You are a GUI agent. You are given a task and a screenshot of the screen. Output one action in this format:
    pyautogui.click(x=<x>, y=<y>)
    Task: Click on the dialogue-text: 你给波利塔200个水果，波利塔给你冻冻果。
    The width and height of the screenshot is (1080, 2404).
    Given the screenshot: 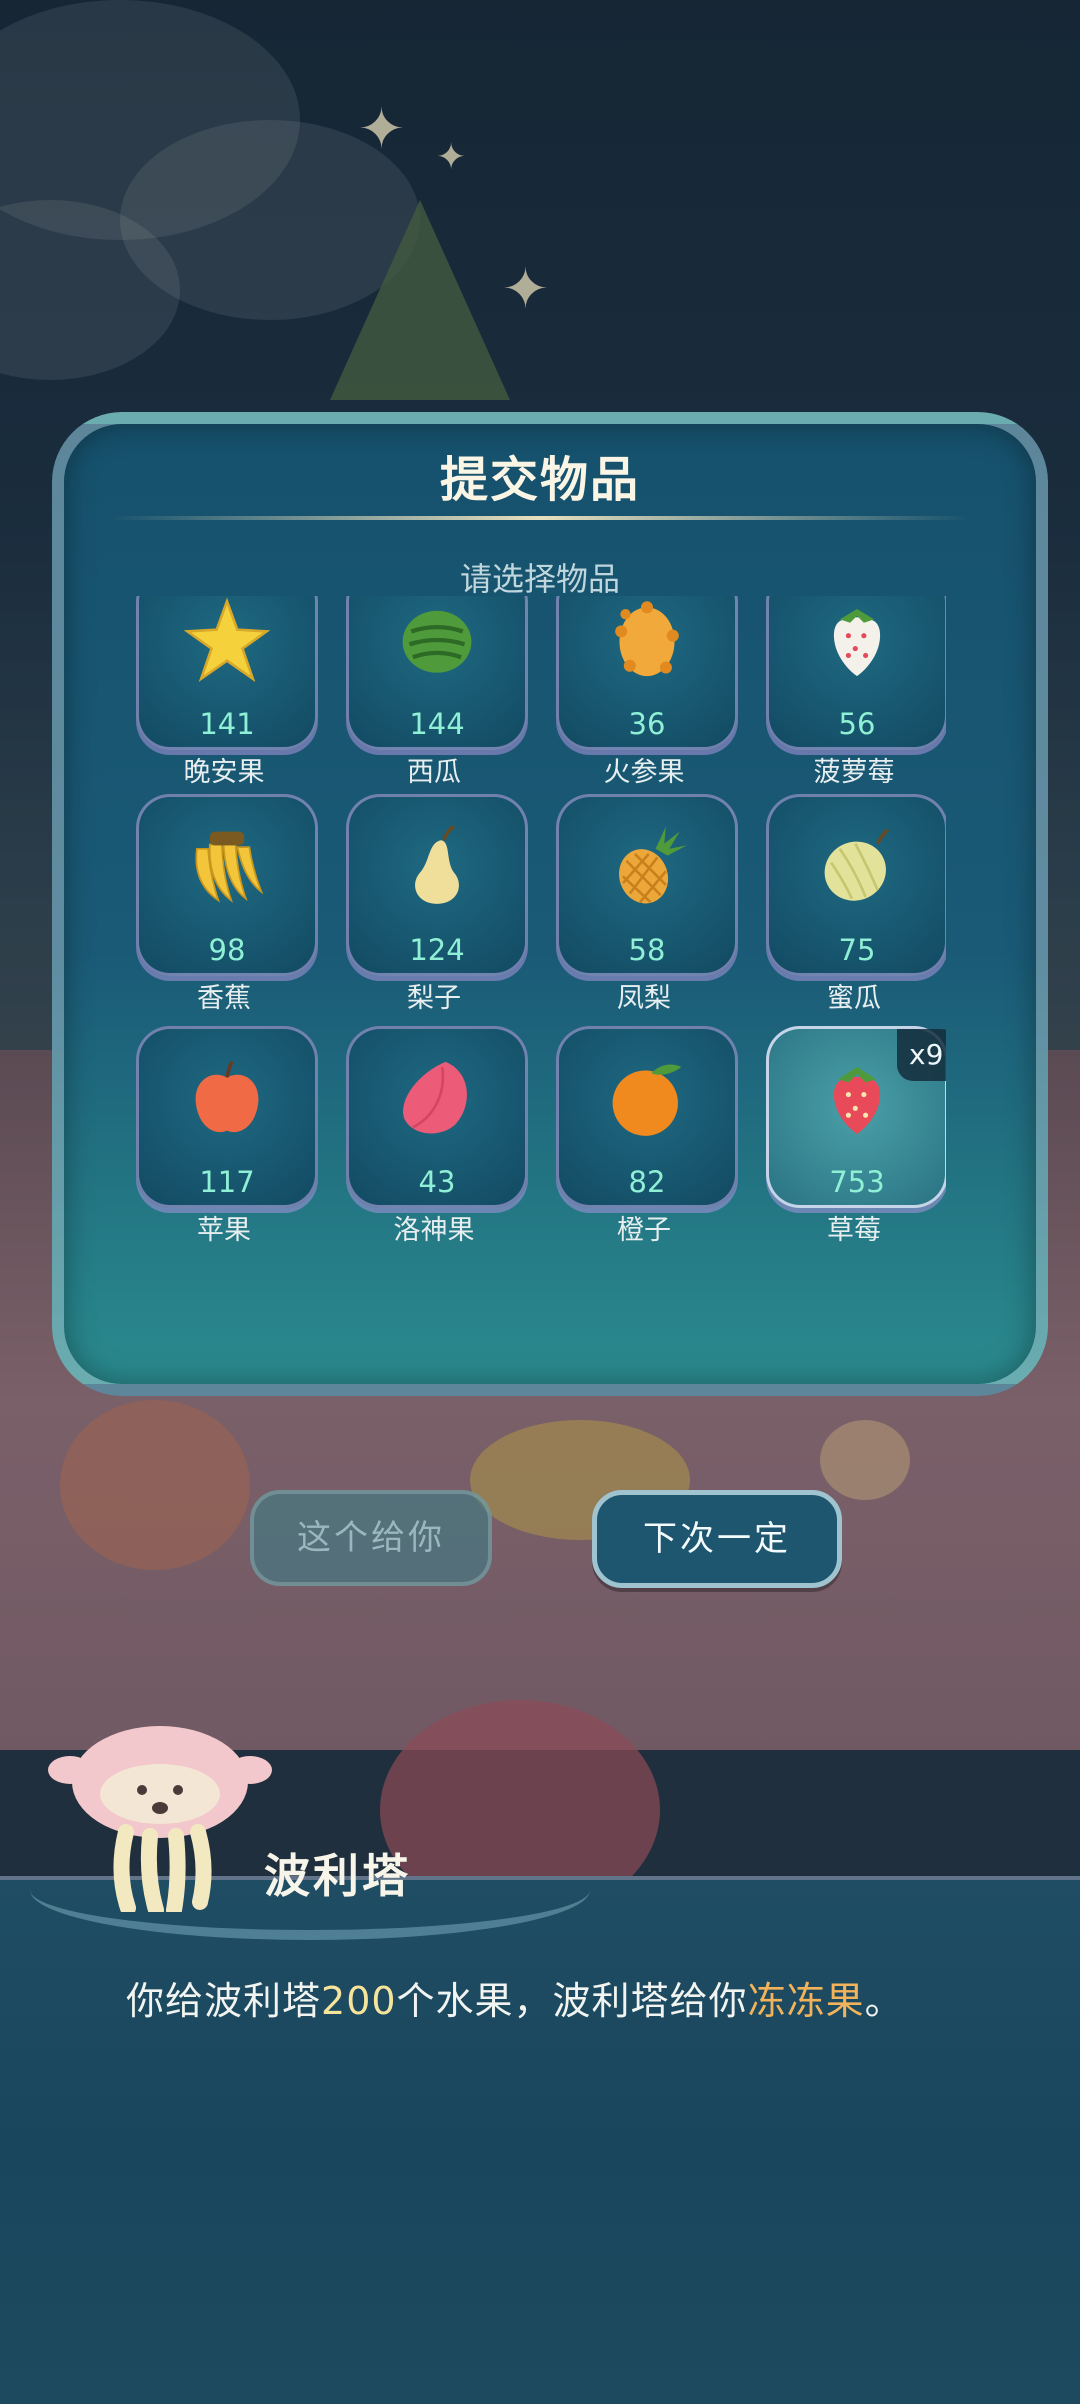 What is the action you would take?
    pyautogui.click(x=576, y=1997)
    